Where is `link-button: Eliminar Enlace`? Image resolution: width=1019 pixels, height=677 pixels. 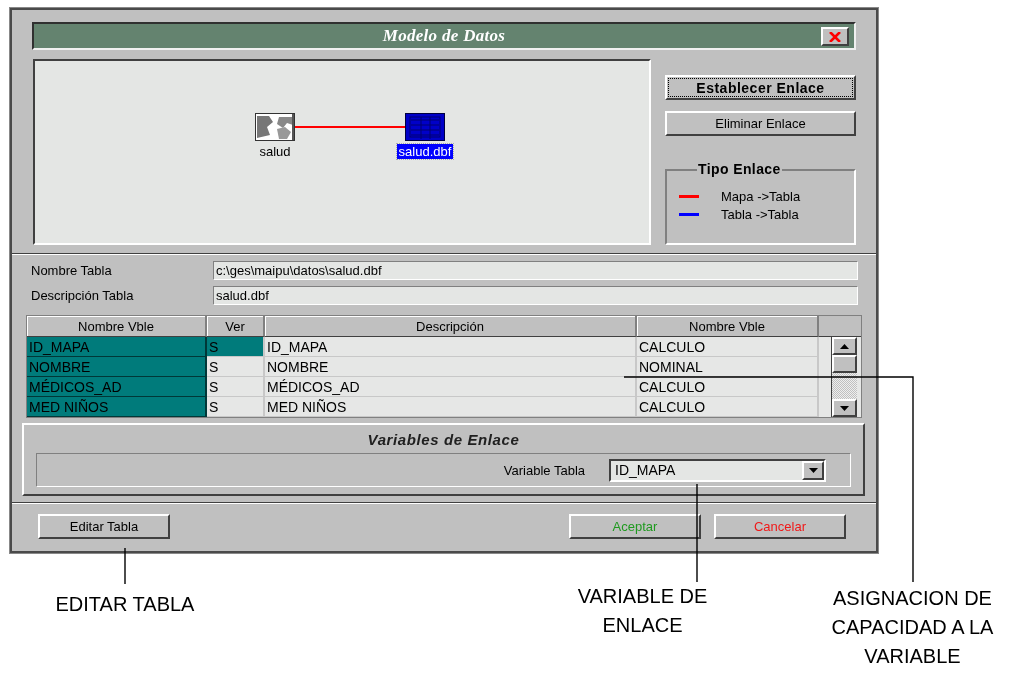 link-button: Eliminar Enlace is located at coordinates (760, 123).